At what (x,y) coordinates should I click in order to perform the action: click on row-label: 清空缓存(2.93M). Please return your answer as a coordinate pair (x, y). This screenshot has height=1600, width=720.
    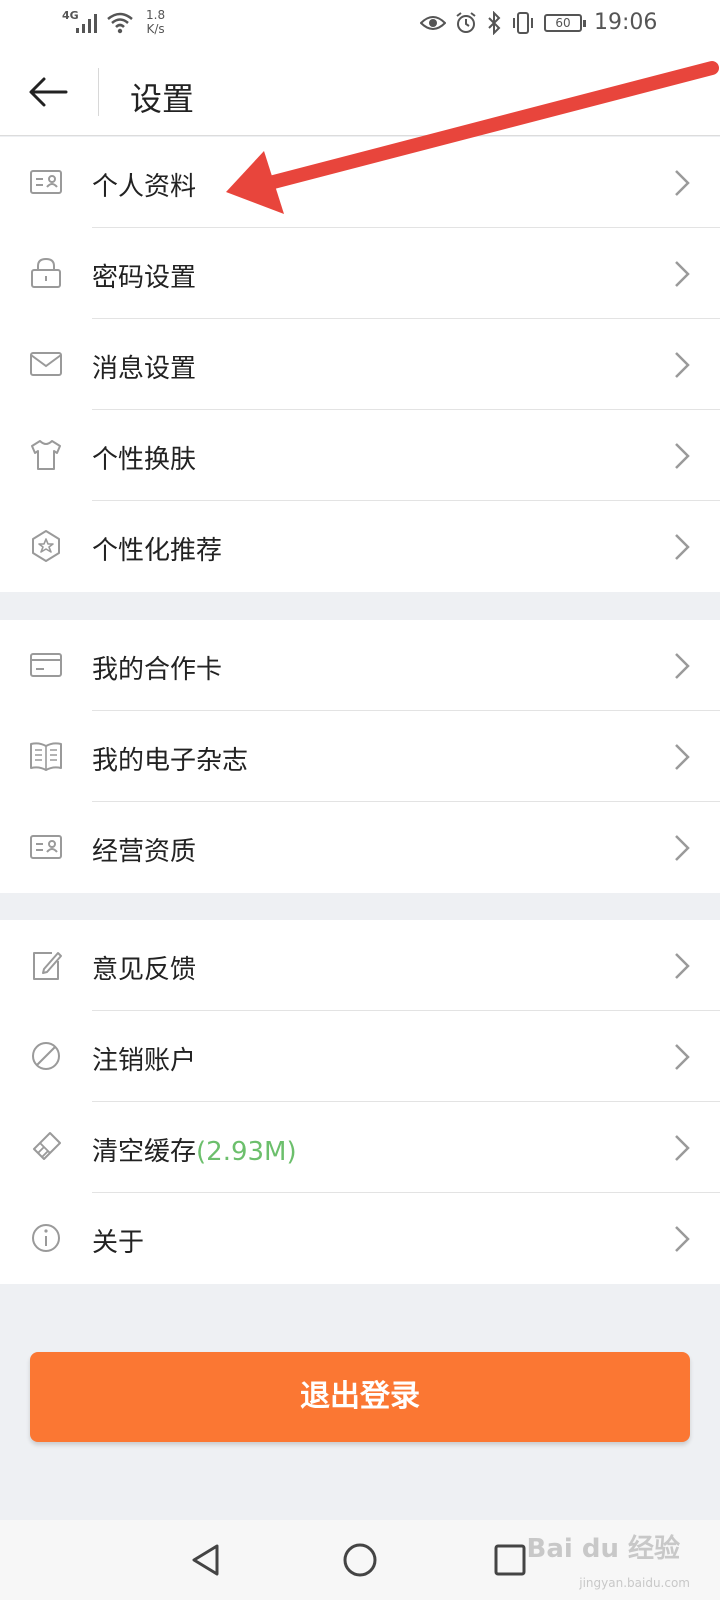
    Looking at the image, I should click on (194, 1149).